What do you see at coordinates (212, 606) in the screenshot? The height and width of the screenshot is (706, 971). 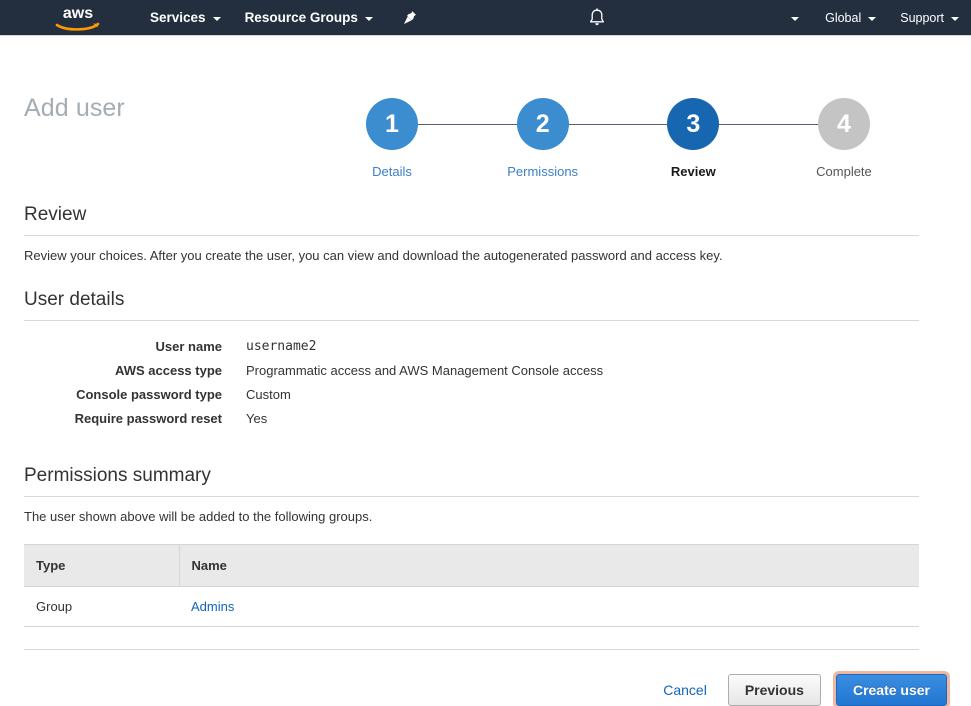 I see `group-link-admins: Admins` at bounding box center [212, 606].